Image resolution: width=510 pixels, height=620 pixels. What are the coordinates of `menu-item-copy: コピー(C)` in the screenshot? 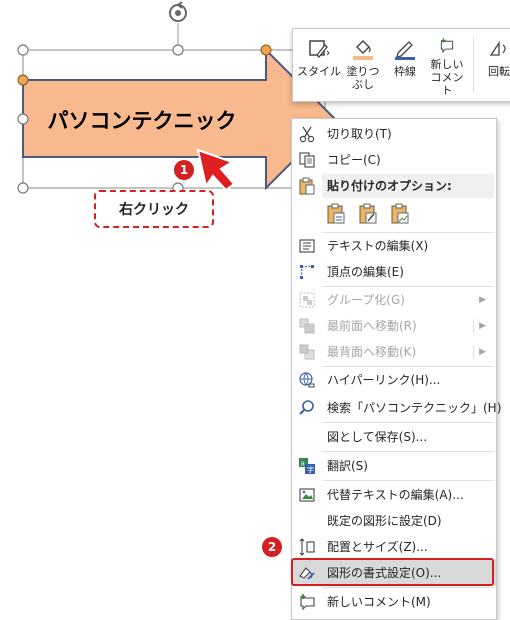 It's located at (394, 160).